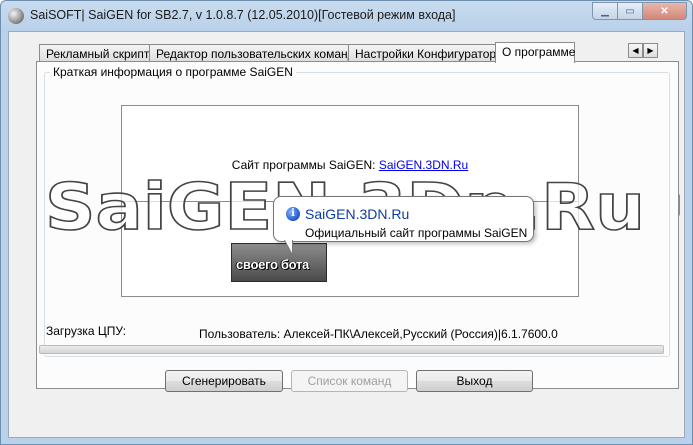  I want to click on cpu-load-progress, so click(351, 349).